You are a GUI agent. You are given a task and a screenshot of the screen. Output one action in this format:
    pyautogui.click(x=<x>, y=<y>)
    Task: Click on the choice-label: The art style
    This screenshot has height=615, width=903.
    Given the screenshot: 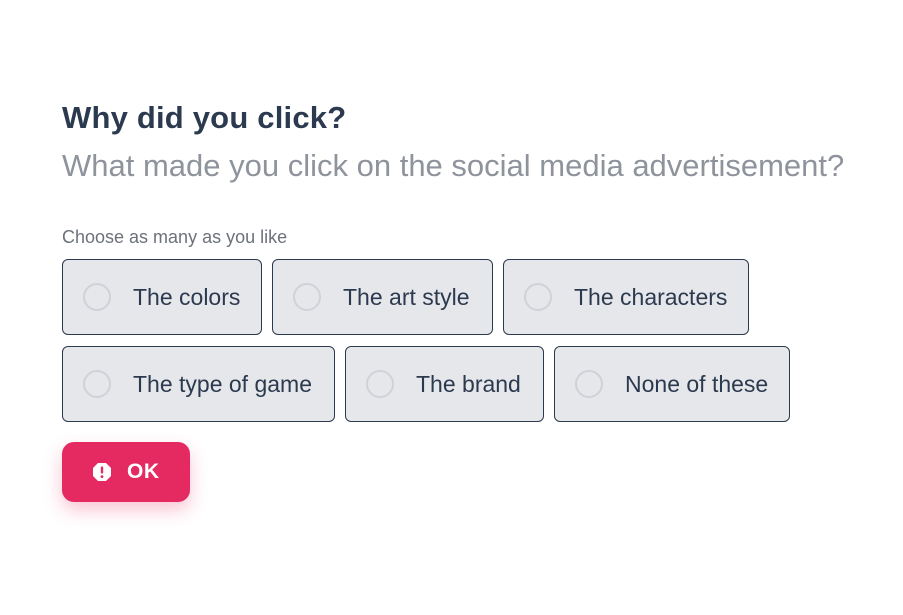 What is the action you would take?
    pyautogui.click(x=406, y=296)
    